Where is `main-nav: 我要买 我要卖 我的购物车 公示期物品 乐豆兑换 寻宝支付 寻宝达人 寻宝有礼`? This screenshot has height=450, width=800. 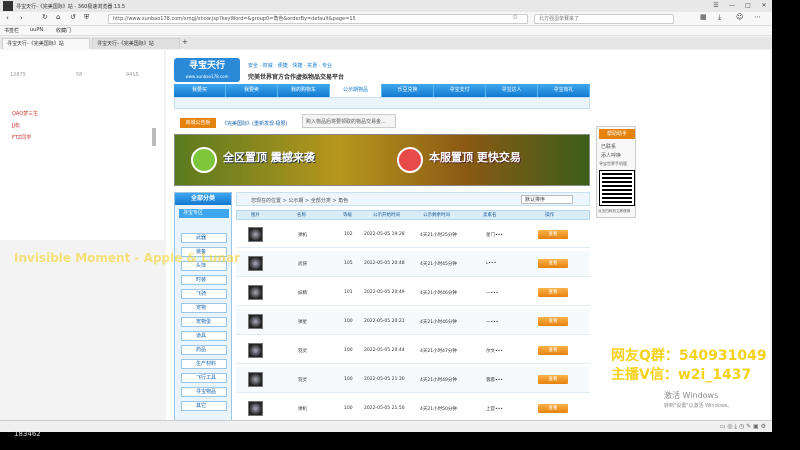 main-nav: 我要买 我要卖 我的购物车 公示期物品 乐豆兑换 寻宝支付 寻宝达人 寻宝有礼 is located at coordinates (382, 90).